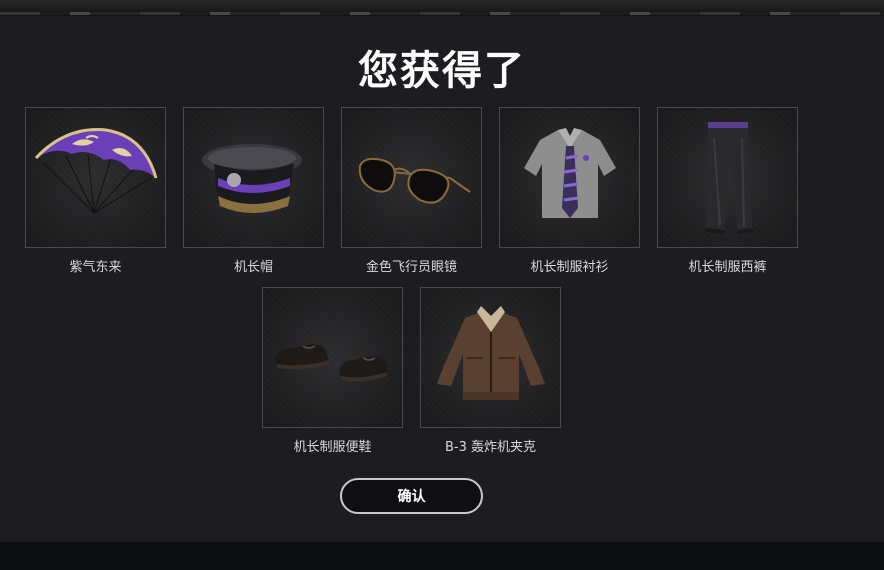  Describe the element at coordinates (491, 353) in the screenshot. I see `bomber-jacket-icon` at that location.